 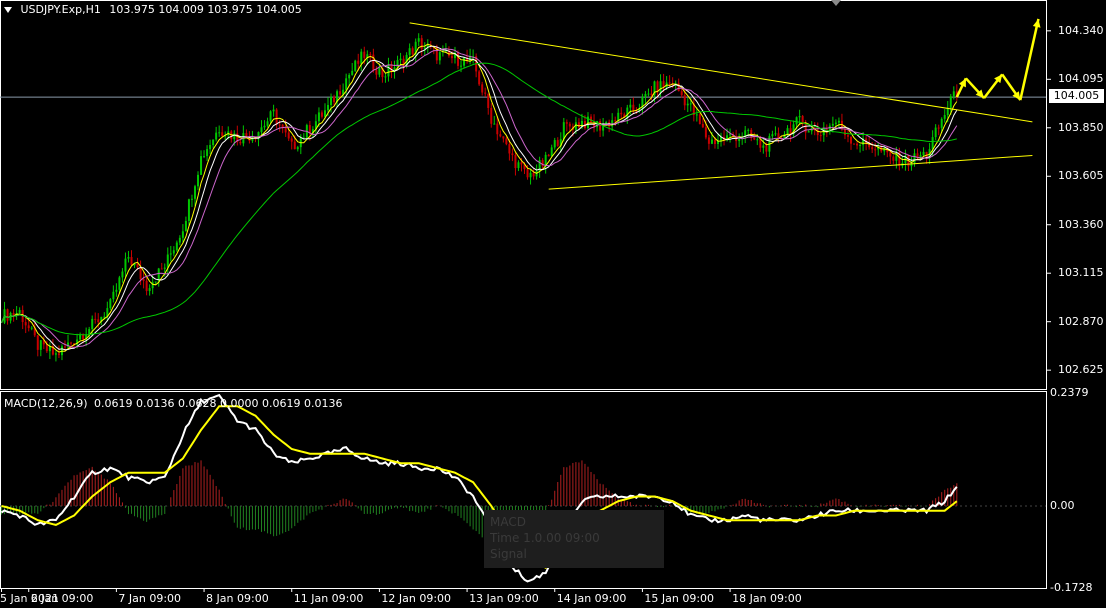 What do you see at coordinates (1076, 96) in the screenshot?
I see `current-price-tag: 104.005` at bounding box center [1076, 96].